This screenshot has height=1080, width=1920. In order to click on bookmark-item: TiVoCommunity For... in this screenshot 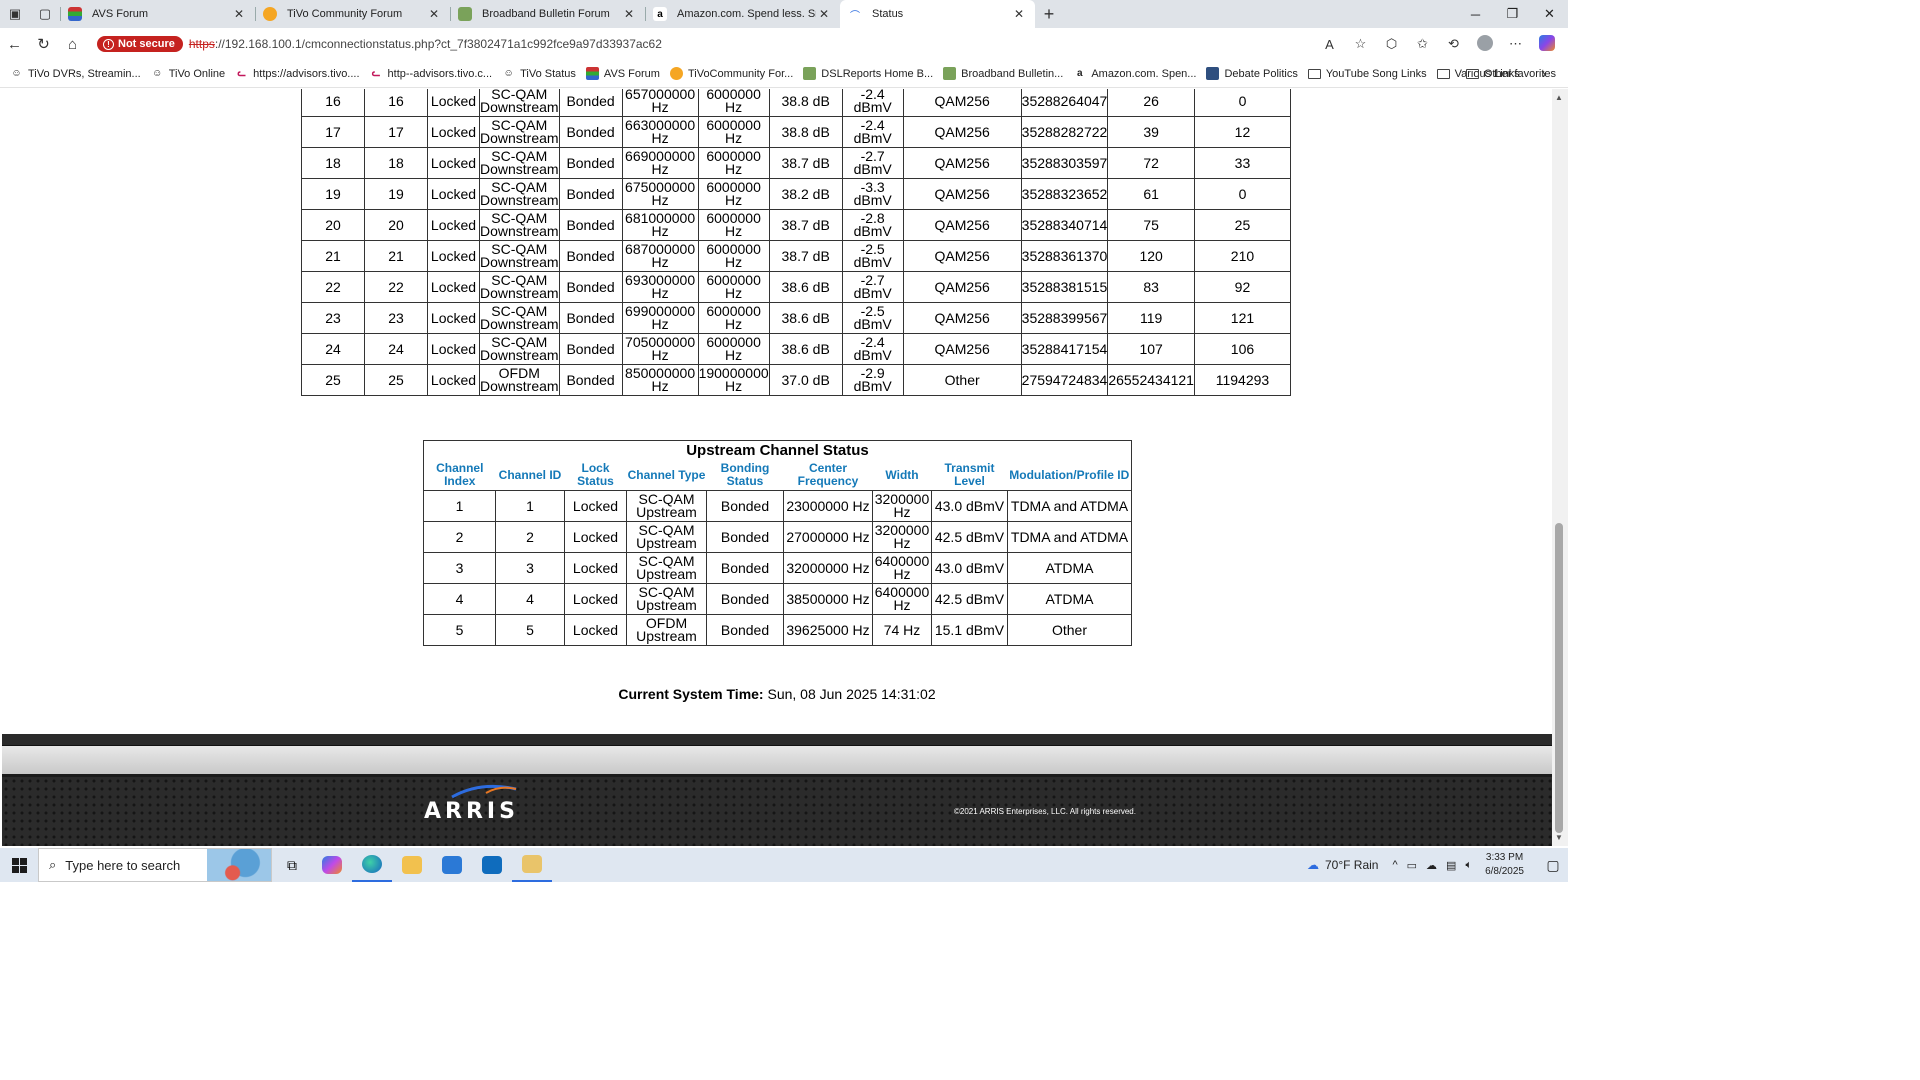, I will do `click(731, 73)`.